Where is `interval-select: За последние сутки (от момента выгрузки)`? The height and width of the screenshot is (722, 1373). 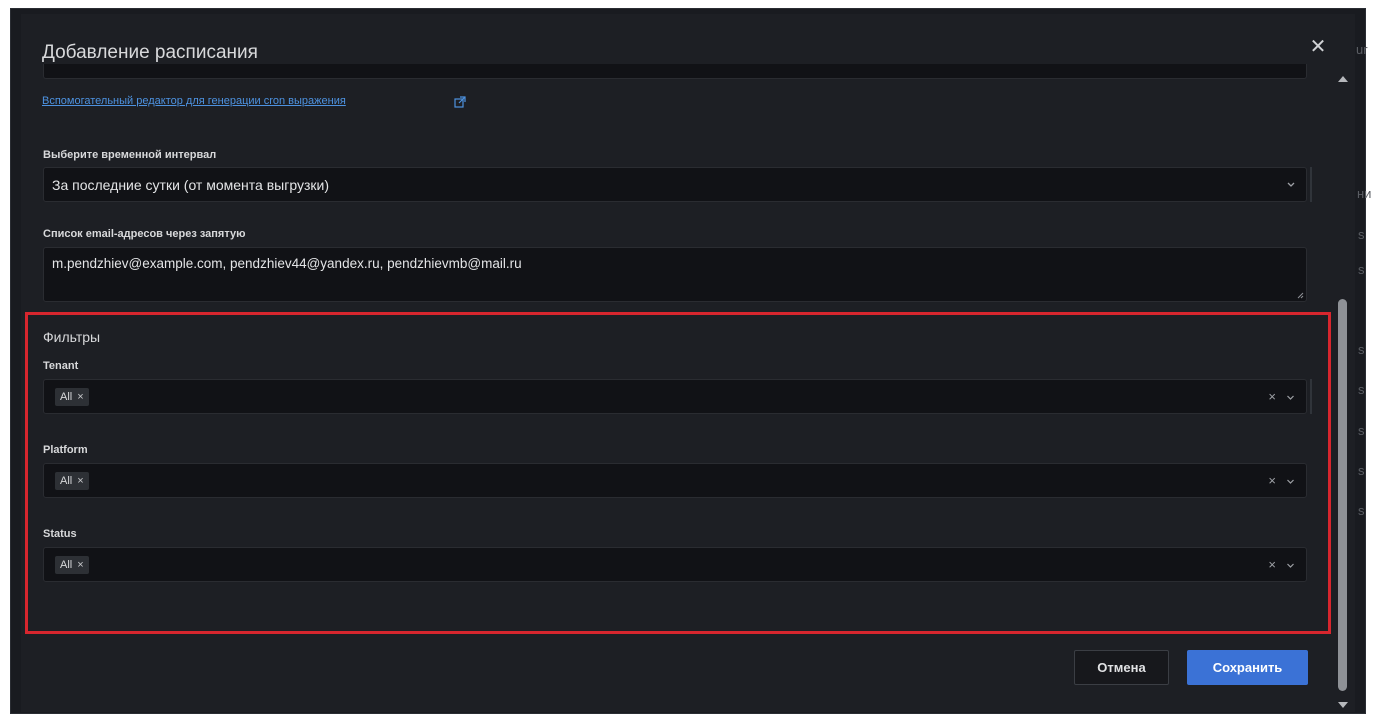
interval-select: За последние сутки (от момента выгрузки) is located at coordinates (675, 184).